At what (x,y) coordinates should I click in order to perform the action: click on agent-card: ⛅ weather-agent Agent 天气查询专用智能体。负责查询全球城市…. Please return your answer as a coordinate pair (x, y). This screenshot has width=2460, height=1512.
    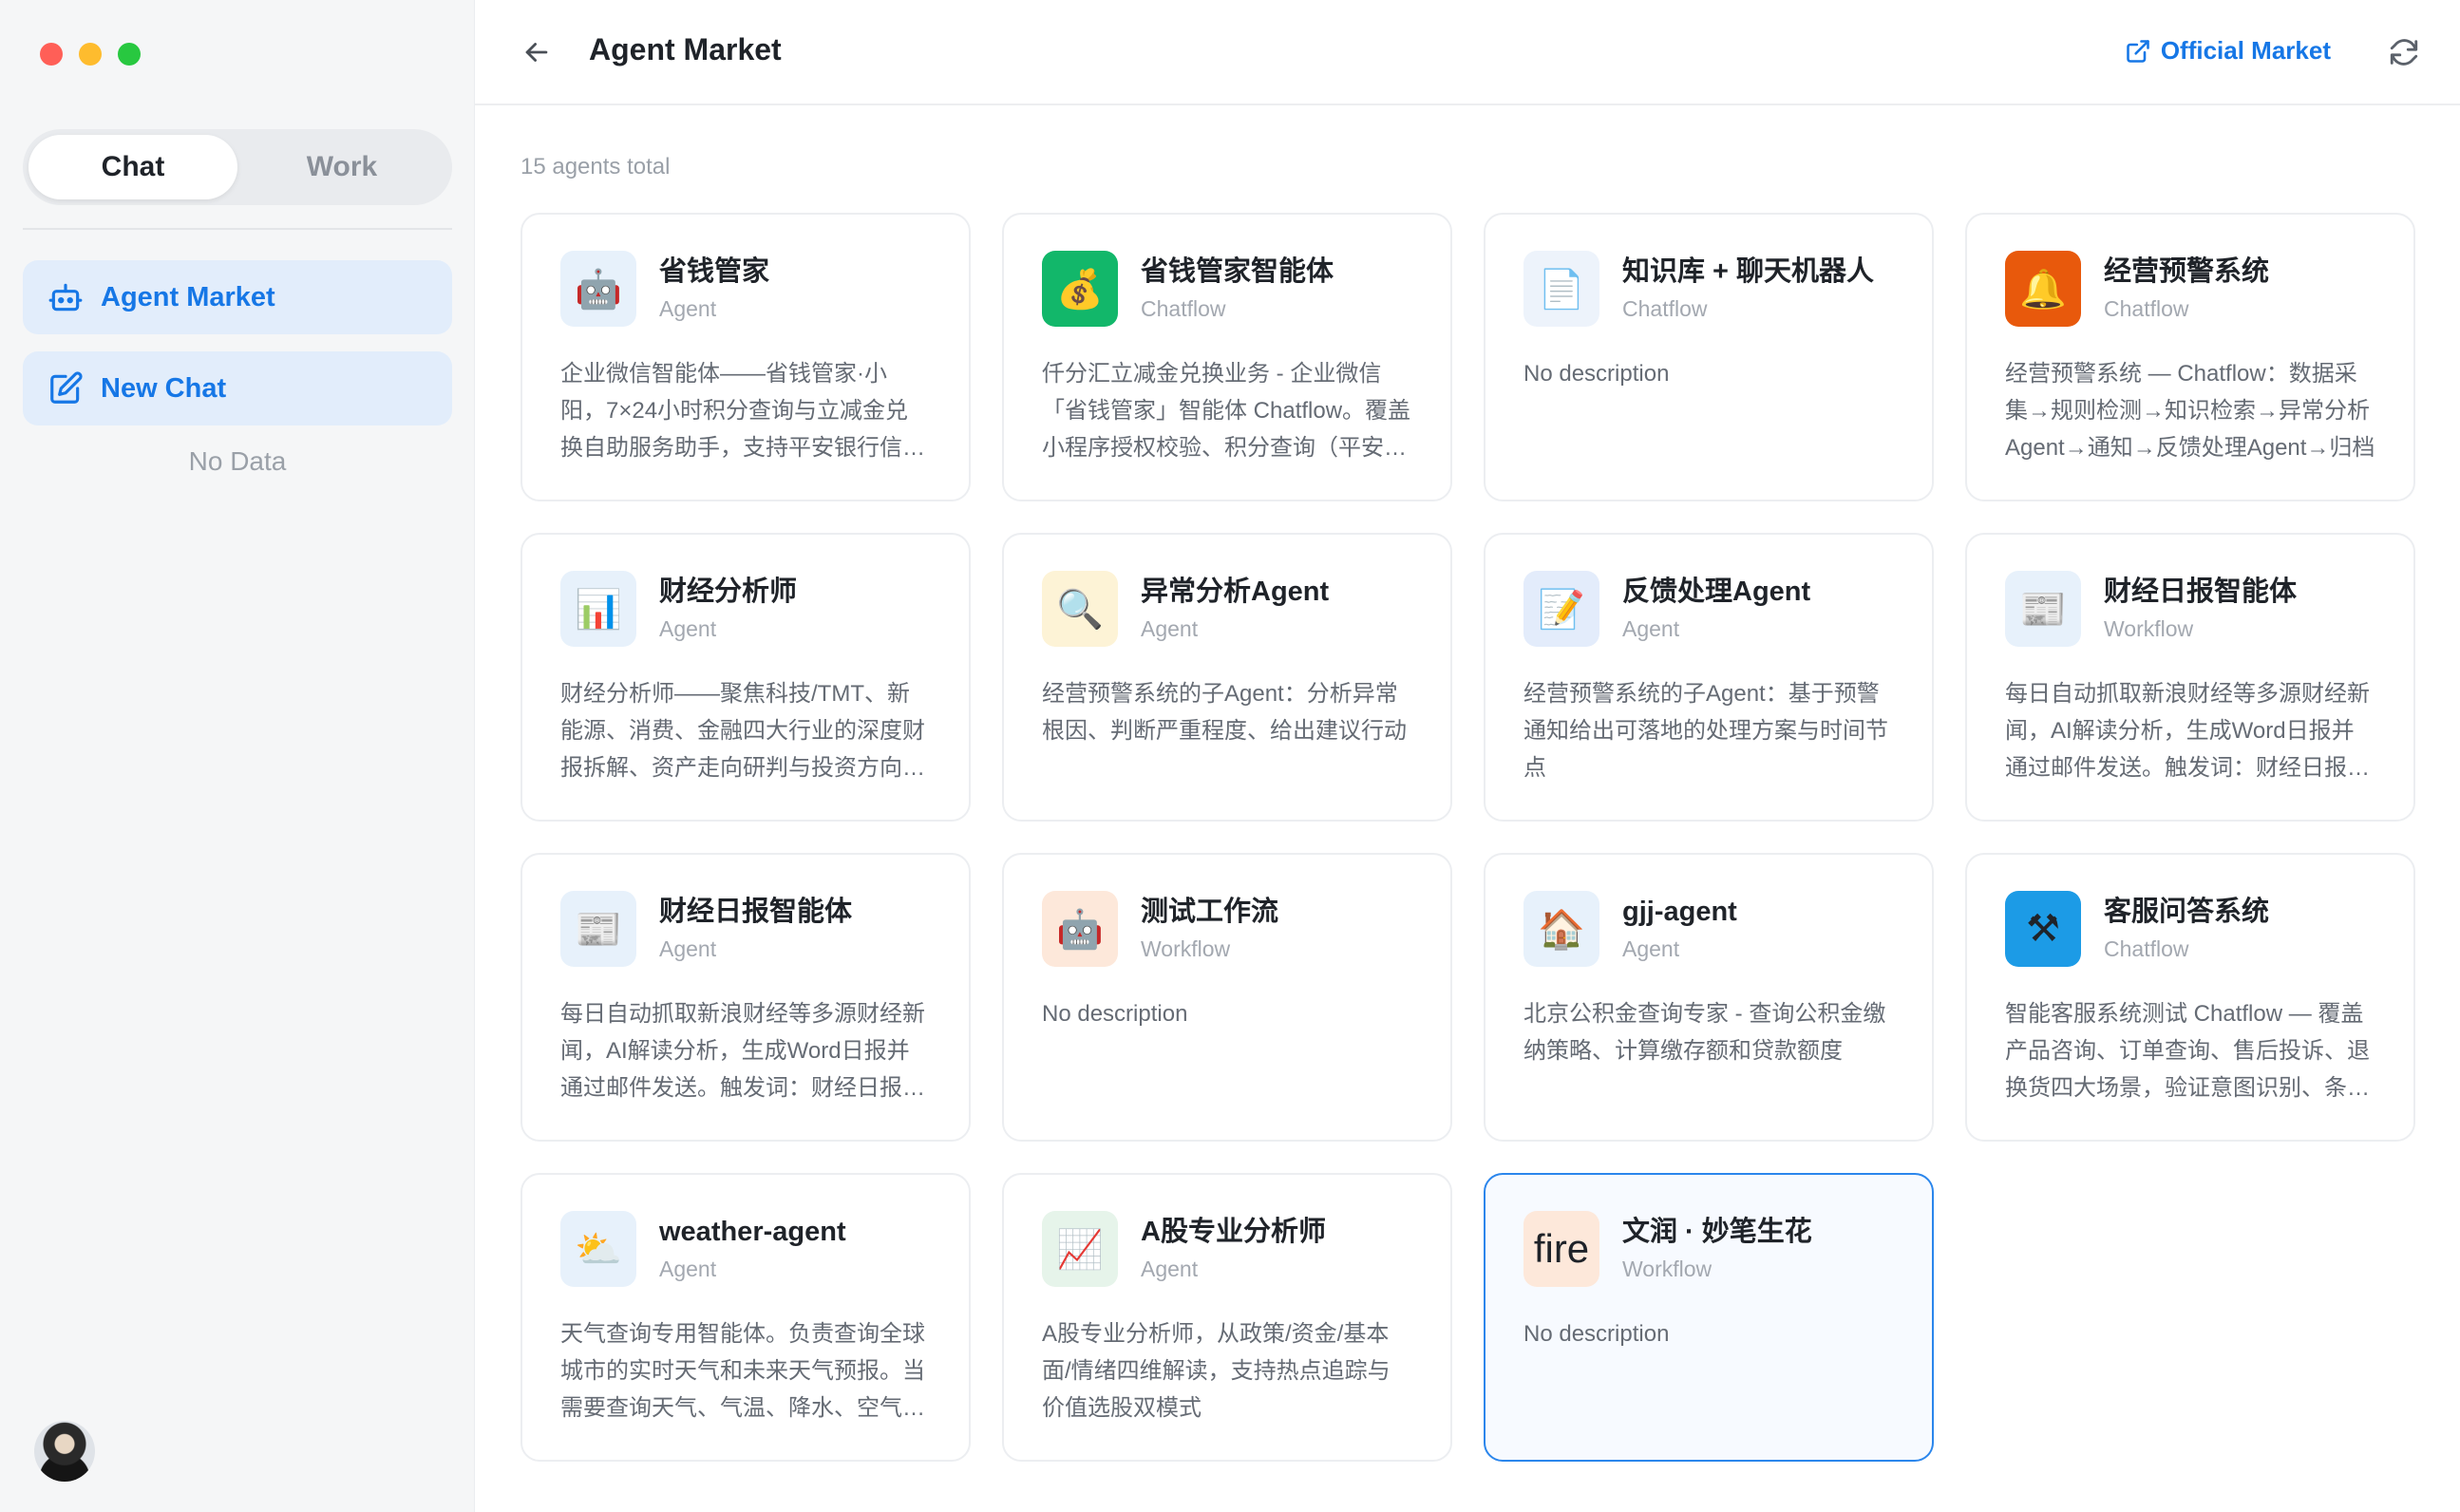
    Looking at the image, I should click on (745, 1318).